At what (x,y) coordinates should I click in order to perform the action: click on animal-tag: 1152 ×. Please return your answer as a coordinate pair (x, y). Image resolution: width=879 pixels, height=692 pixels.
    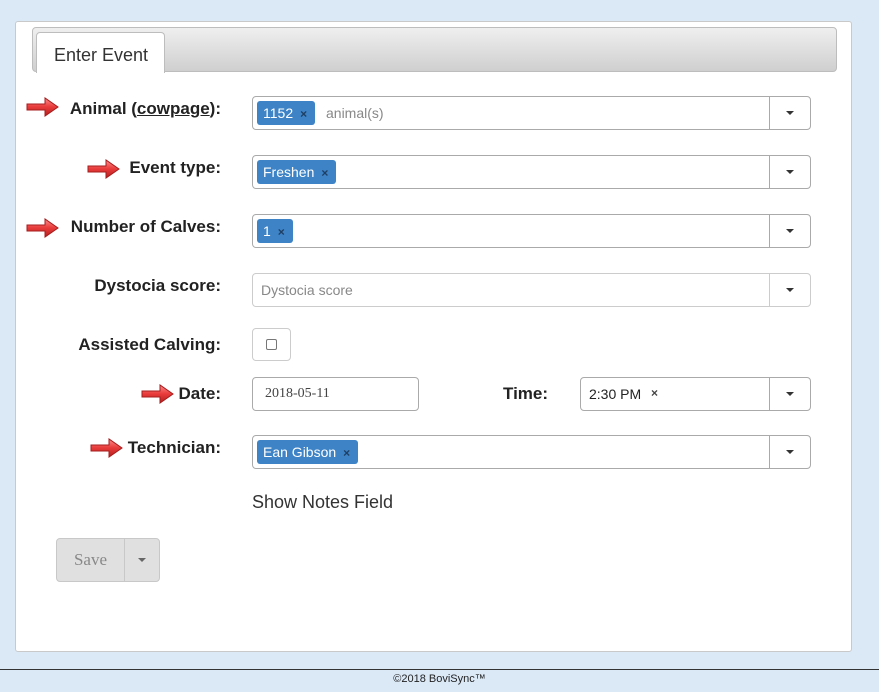
    Looking at the image, I should click on (286, 113).